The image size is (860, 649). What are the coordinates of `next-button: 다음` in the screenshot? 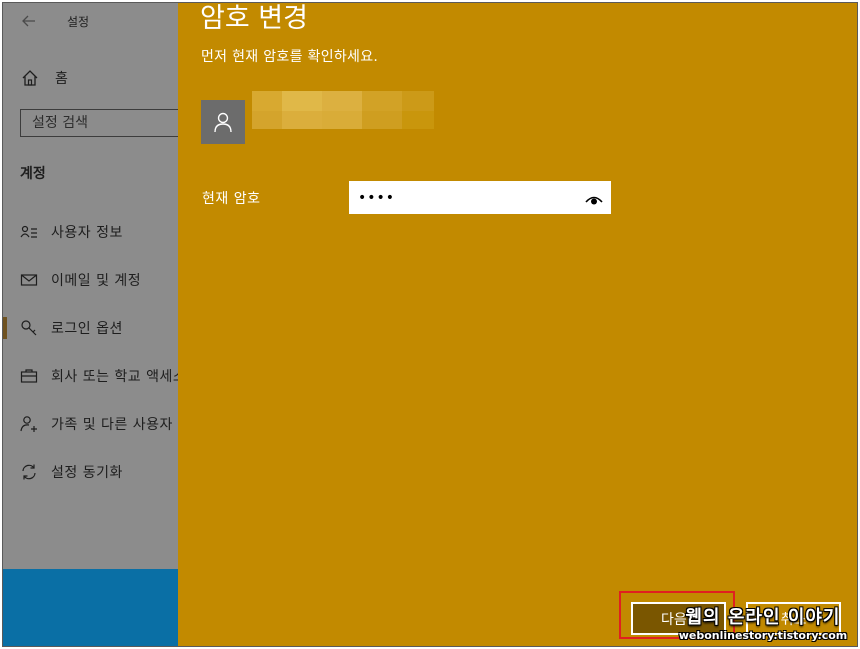 It's located at (678, 618).